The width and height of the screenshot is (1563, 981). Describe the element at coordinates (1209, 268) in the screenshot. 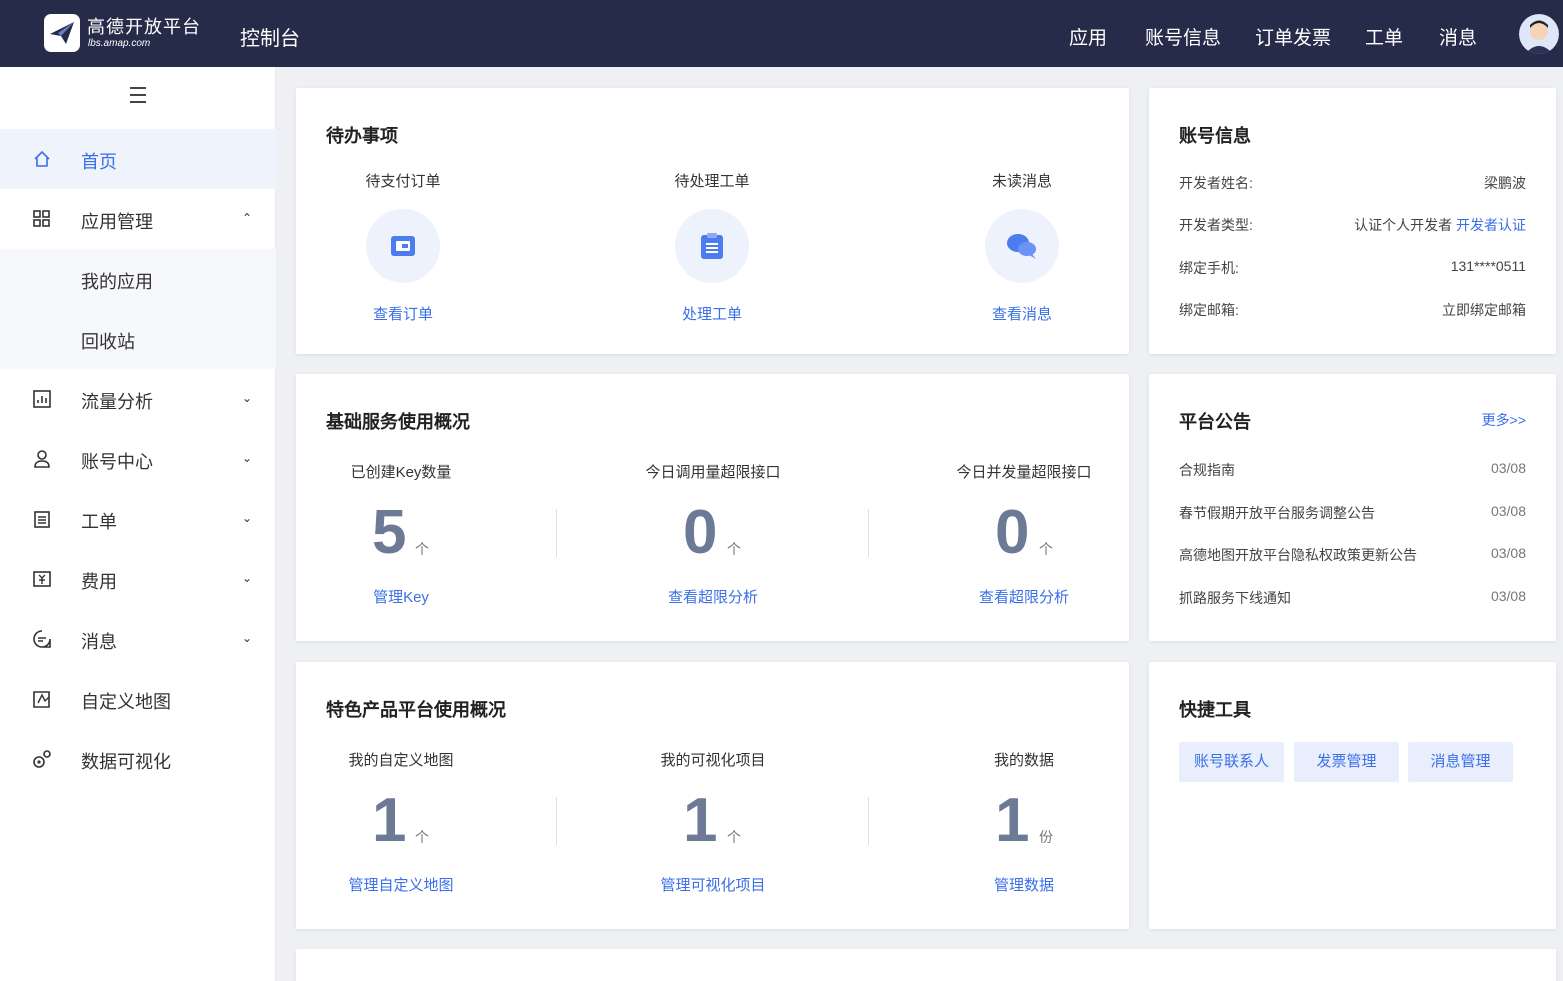

I see `row-label: 绑定手机:` at that location.